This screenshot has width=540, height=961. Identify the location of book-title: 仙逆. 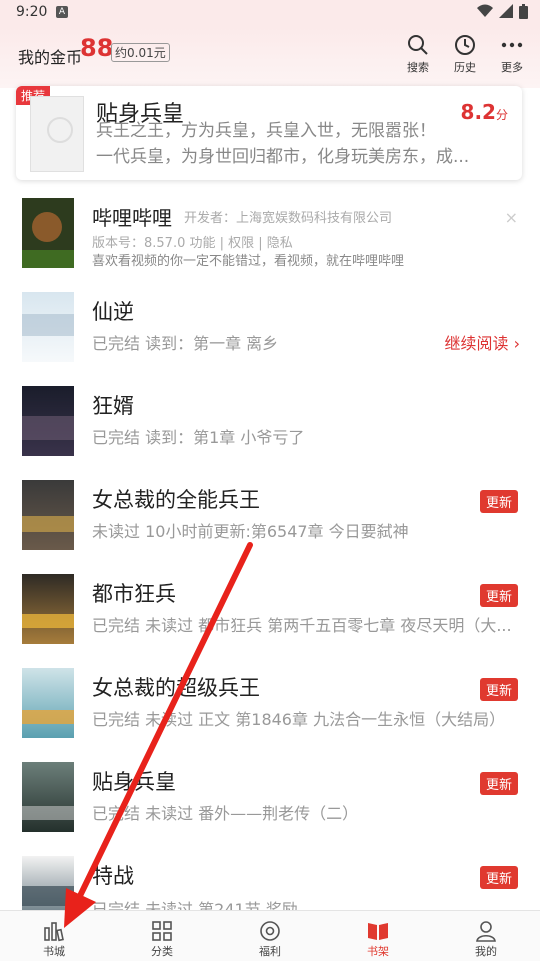
(113, 312).